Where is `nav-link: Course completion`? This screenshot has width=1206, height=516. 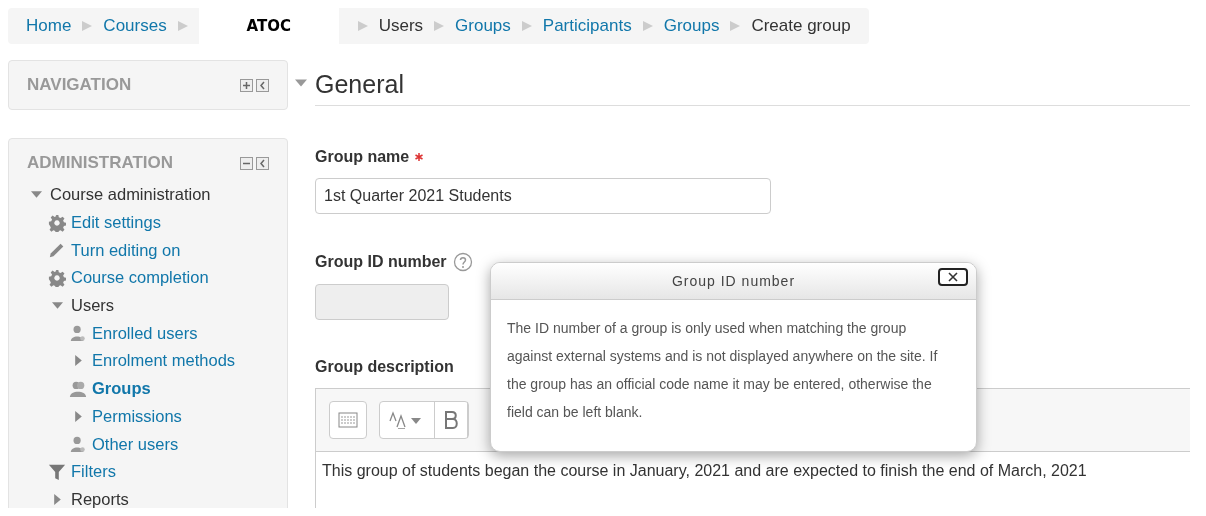
nav-link: Course completion is located at coordinates (140, 278).